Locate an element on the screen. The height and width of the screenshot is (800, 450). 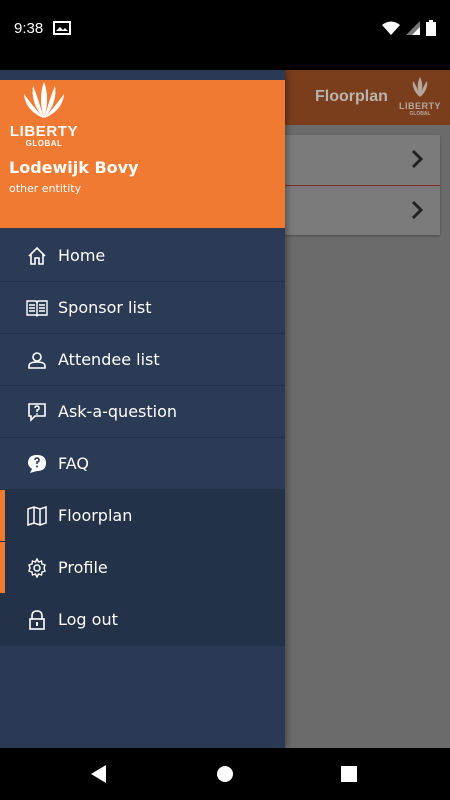
menu-label: FAQ is located at coordinates (73, 463).